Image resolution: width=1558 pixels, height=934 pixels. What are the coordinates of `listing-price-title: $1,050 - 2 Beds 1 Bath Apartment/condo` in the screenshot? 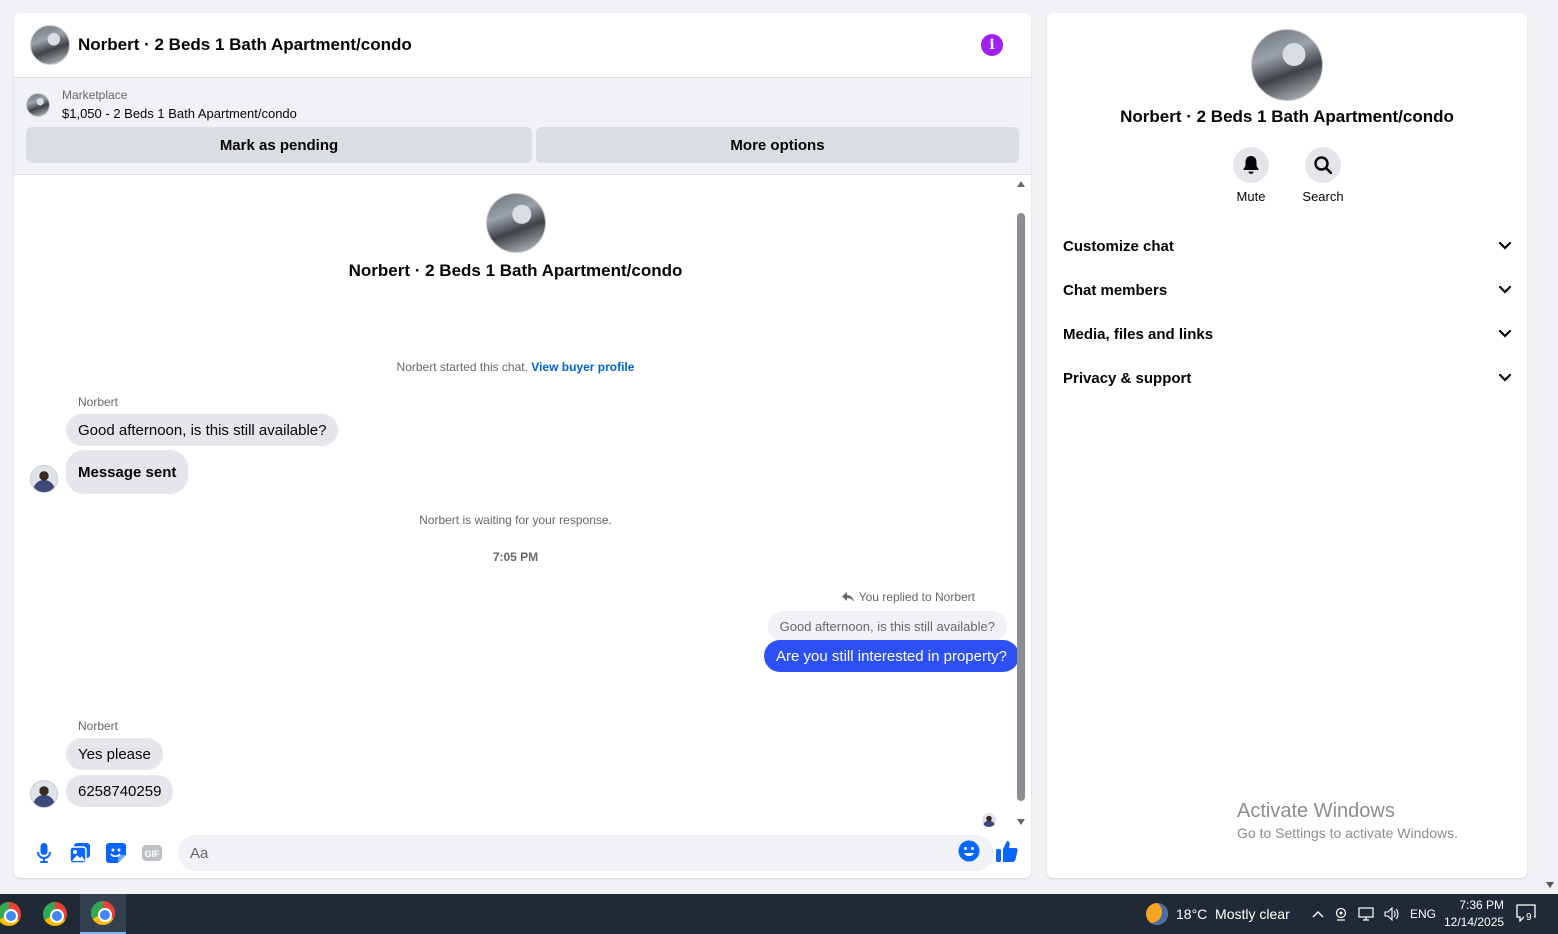 It's located at (179, 113).